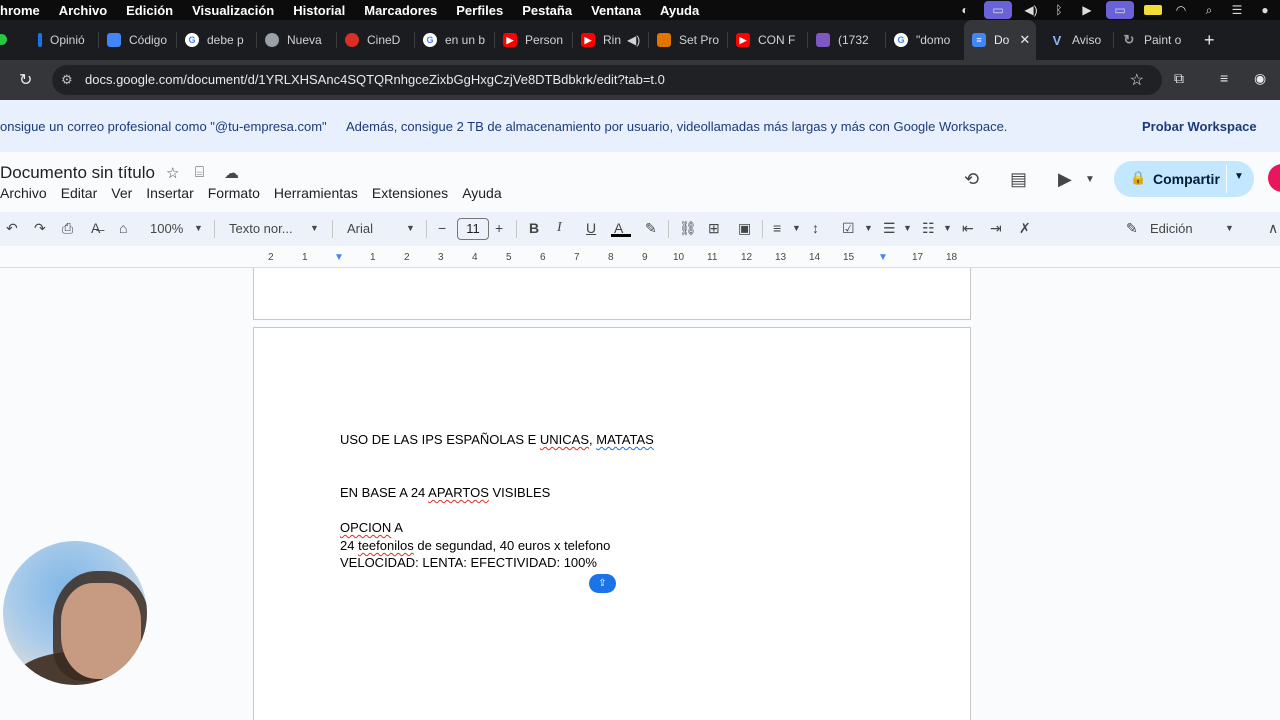 The image size is (1280, 720). Describe the element at coordinates (479, 10) in the screenshot. I see `menubar-item-perfiles: Perfiles` at that location.